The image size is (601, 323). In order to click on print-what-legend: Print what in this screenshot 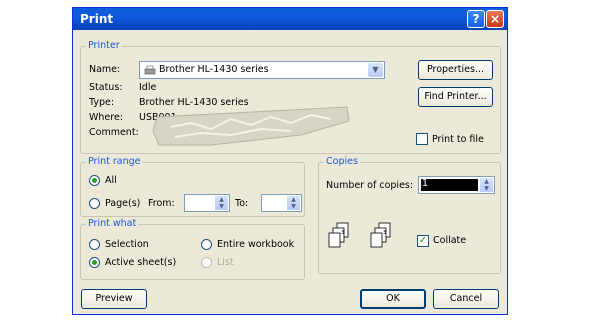, I will do `click(112, 223)`.